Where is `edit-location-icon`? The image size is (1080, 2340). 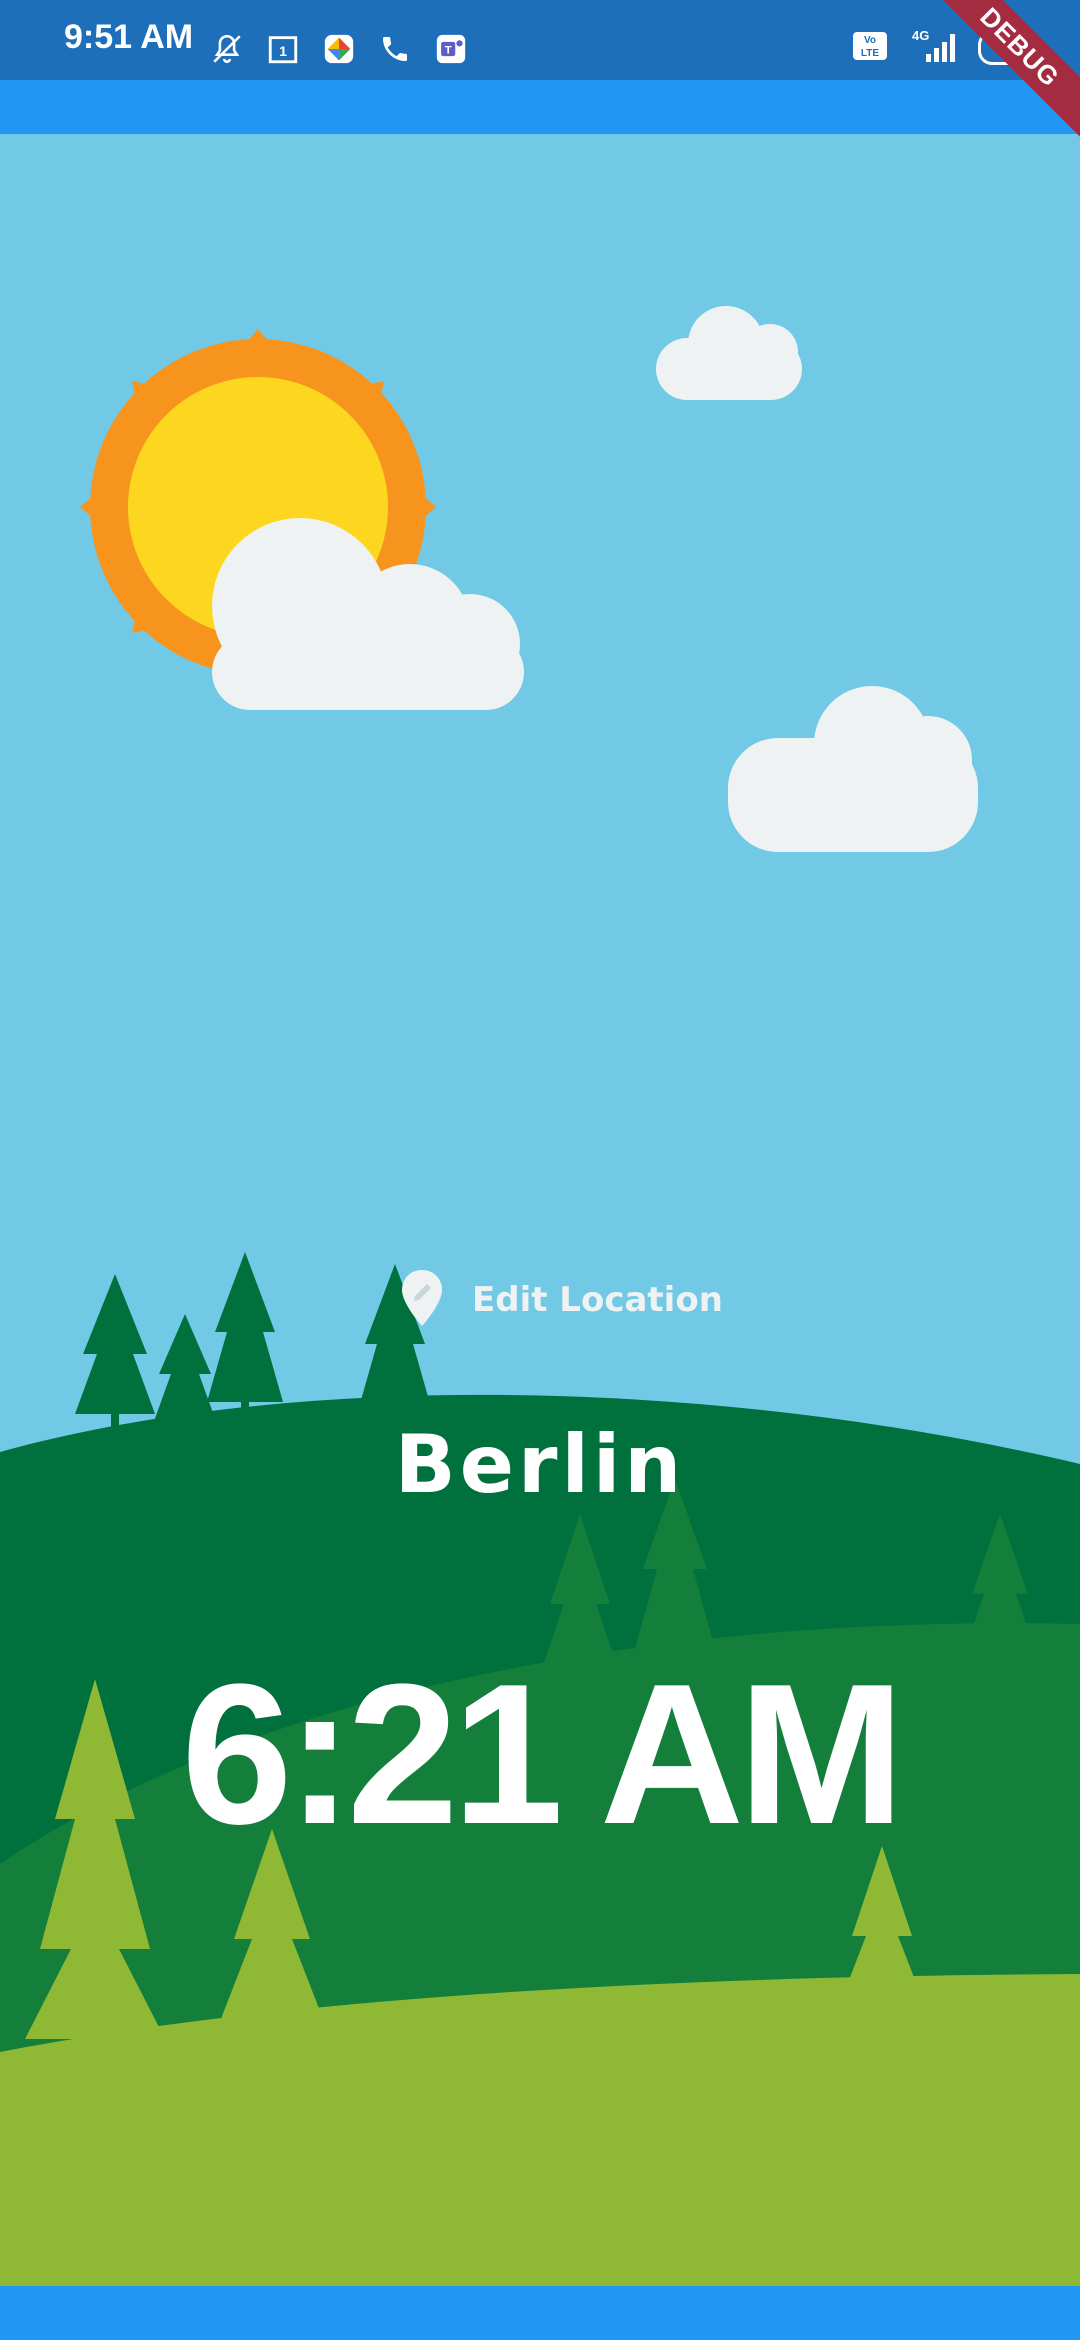 edit-location-icon is located at coordinates (422, 1300).